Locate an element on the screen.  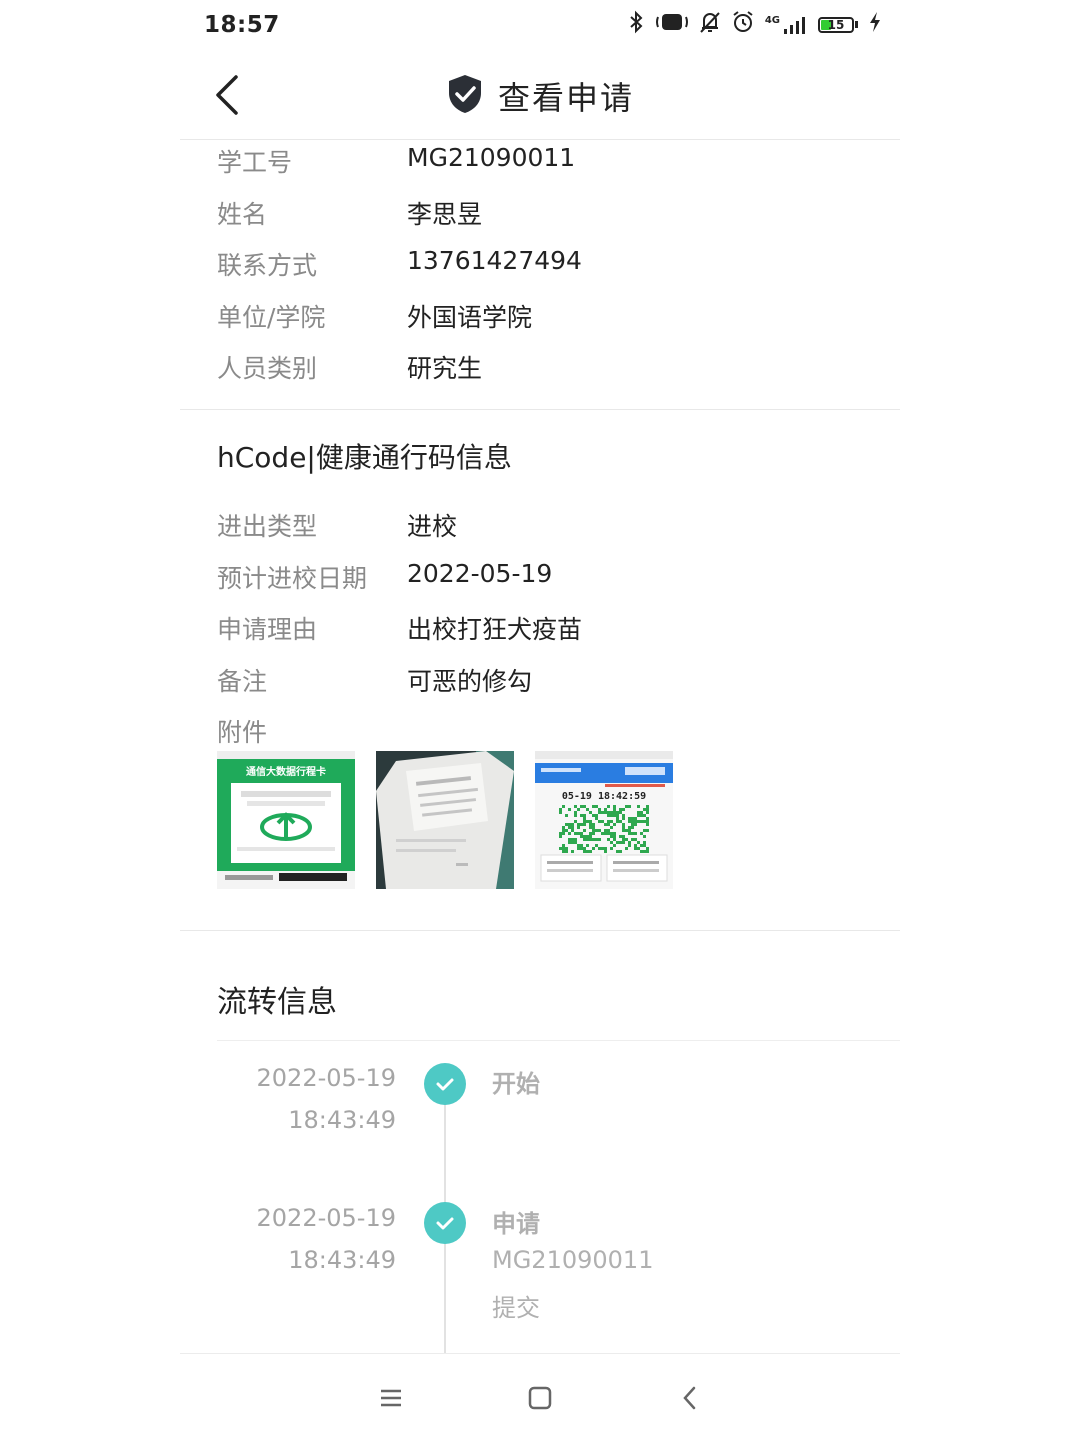
info-value: 可恶的修勾 is located at coordinates (470, 681).